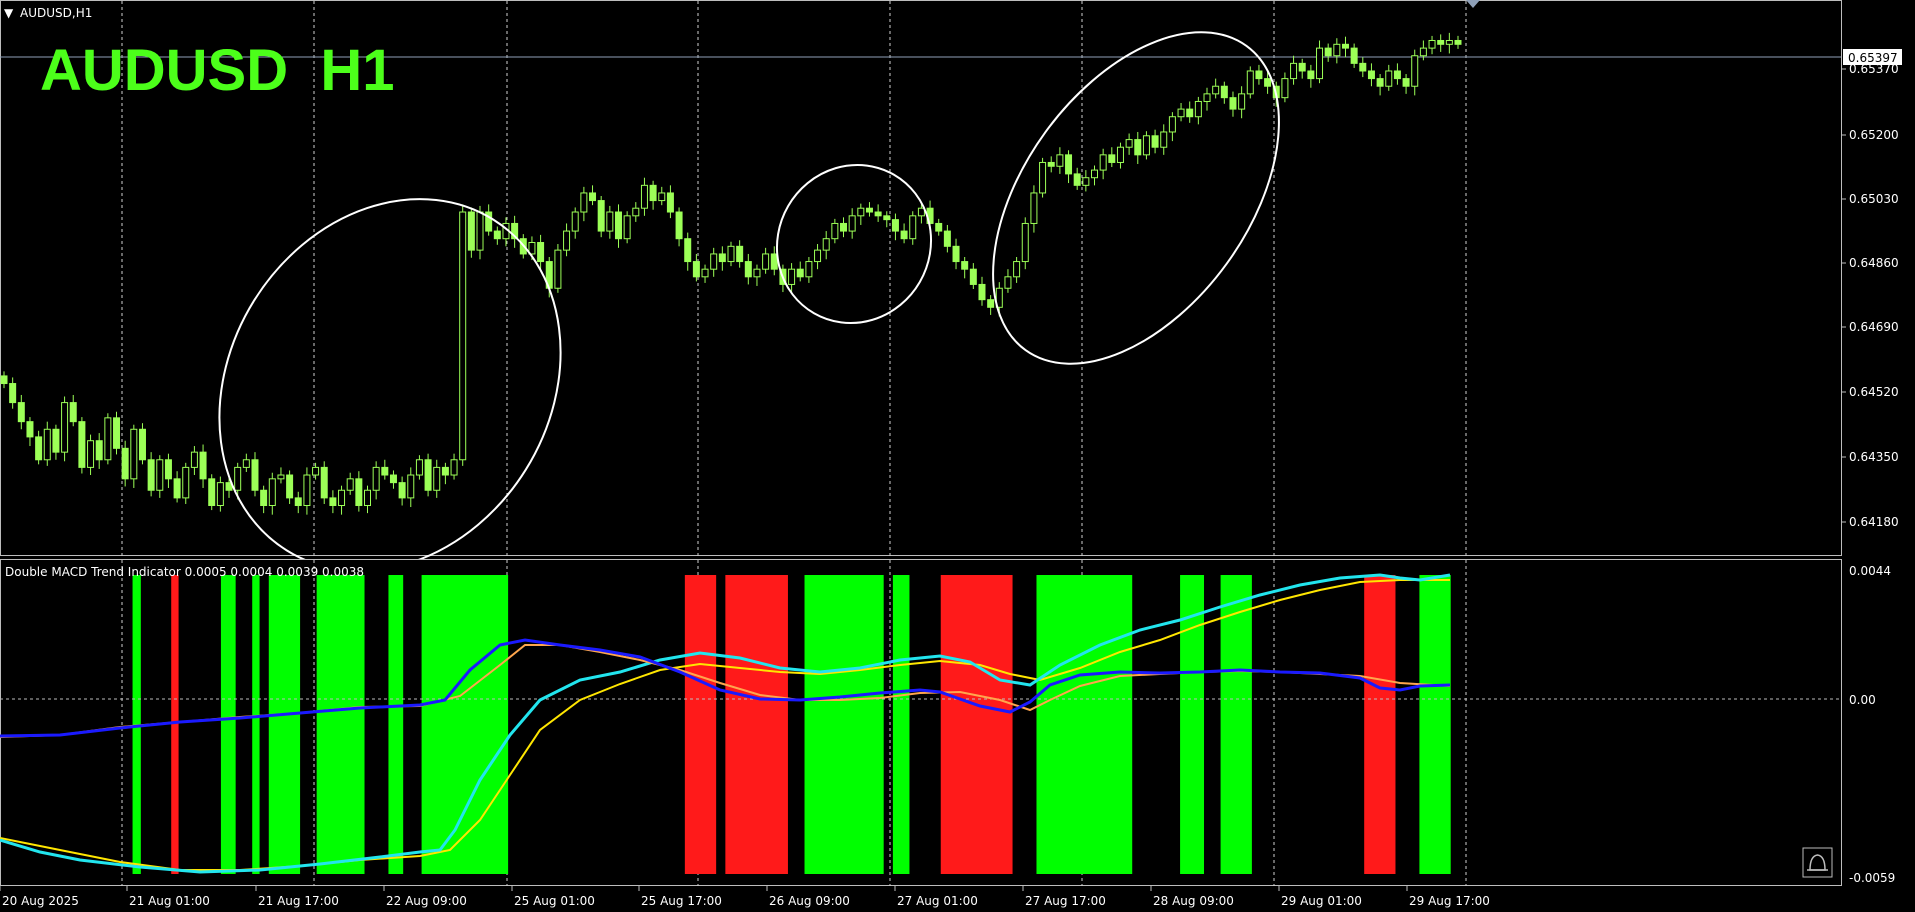 This screenshot has width=1915, height=912. What do you see at coordinates (1873, 58) in the screenshot?
I see `current-price-label: 0.65397` at bounding box center [1873, 58].